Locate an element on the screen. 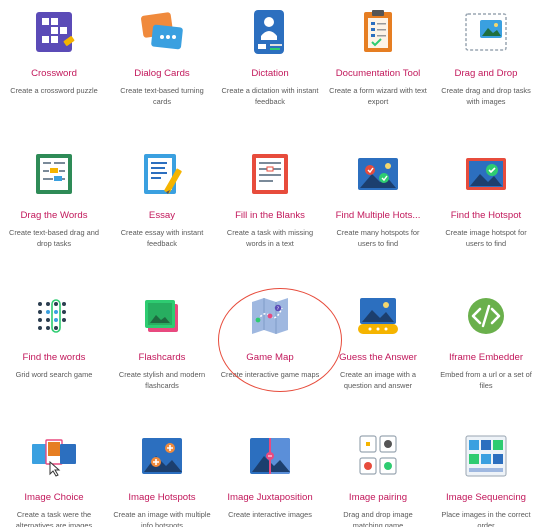 This screenshot has width=541, height=527. iframe-embedder-icon is located at coordinates (486, 316).